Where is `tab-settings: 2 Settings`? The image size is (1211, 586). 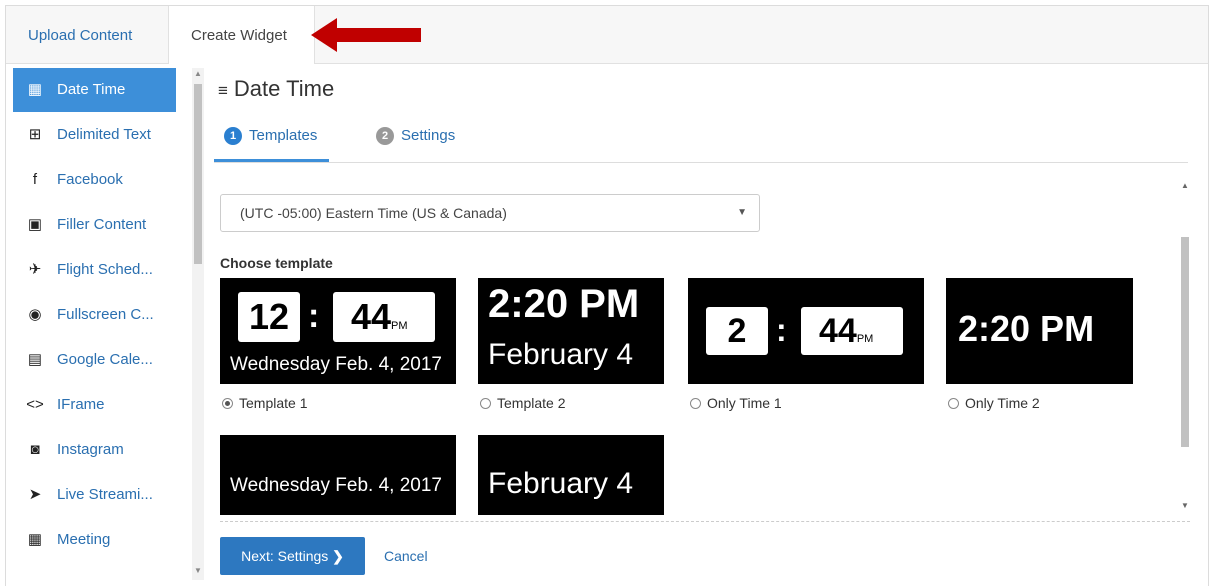 tab-settings: 2 Settings is located at coordinates (415, 136).